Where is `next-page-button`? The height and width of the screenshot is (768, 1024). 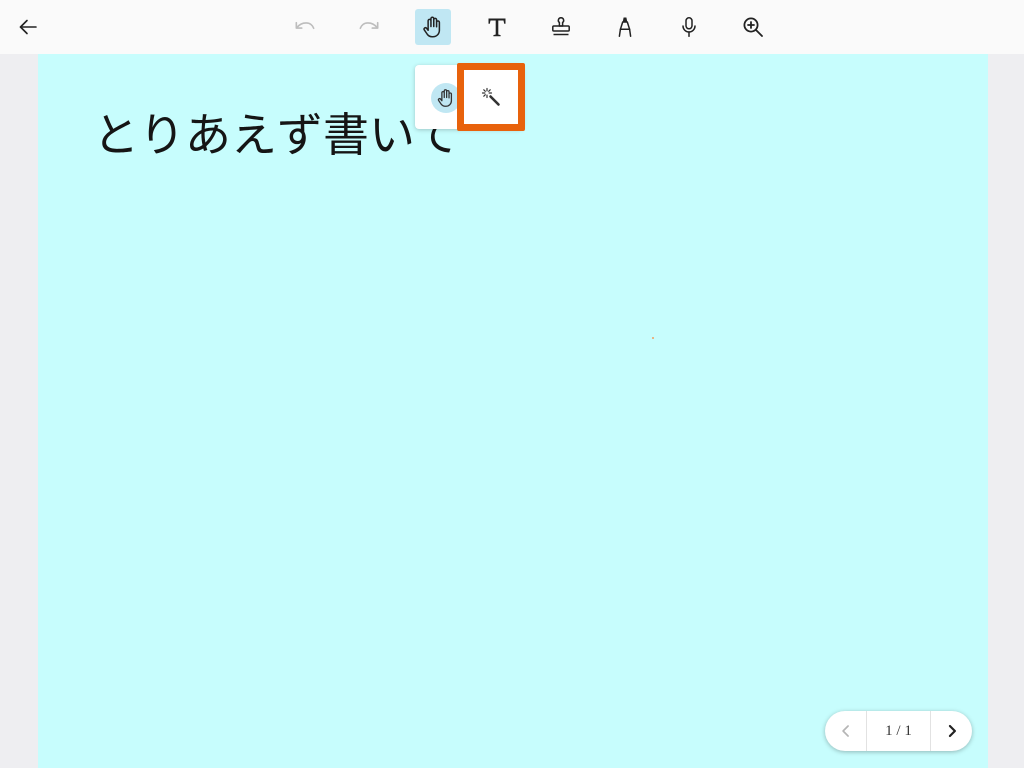 next-page-button is located at coordinates (951, 731).